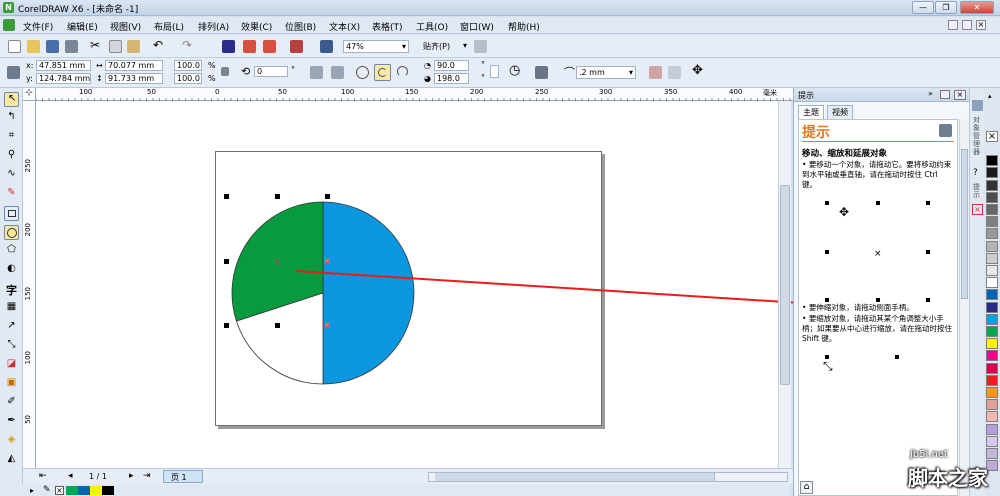 The width and height of the screenshot is (1000, 496). I want to click on no-fill-swatch: ×, so click(992, 136).